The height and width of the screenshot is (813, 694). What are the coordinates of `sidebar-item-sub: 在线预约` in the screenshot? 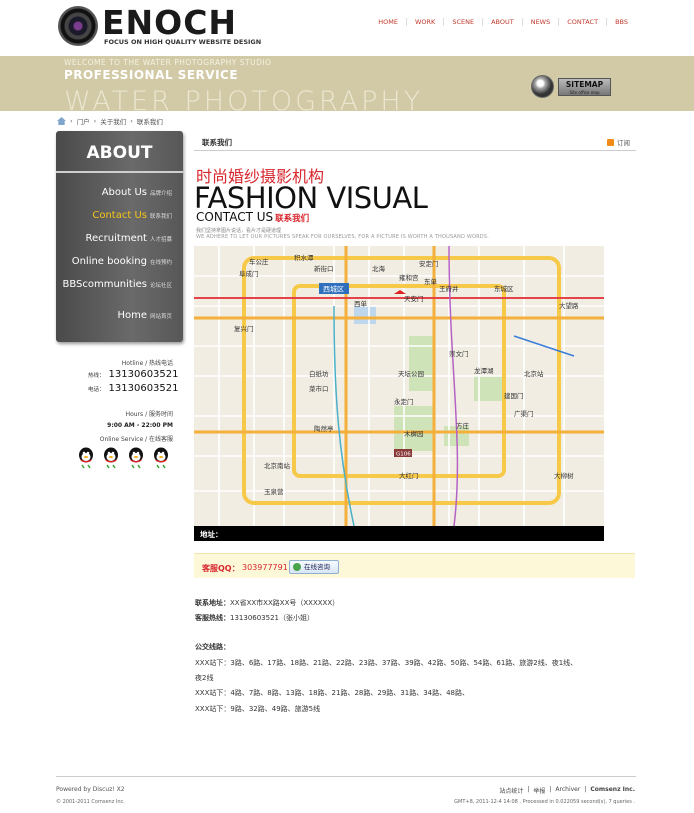 It's located at (160, 263).